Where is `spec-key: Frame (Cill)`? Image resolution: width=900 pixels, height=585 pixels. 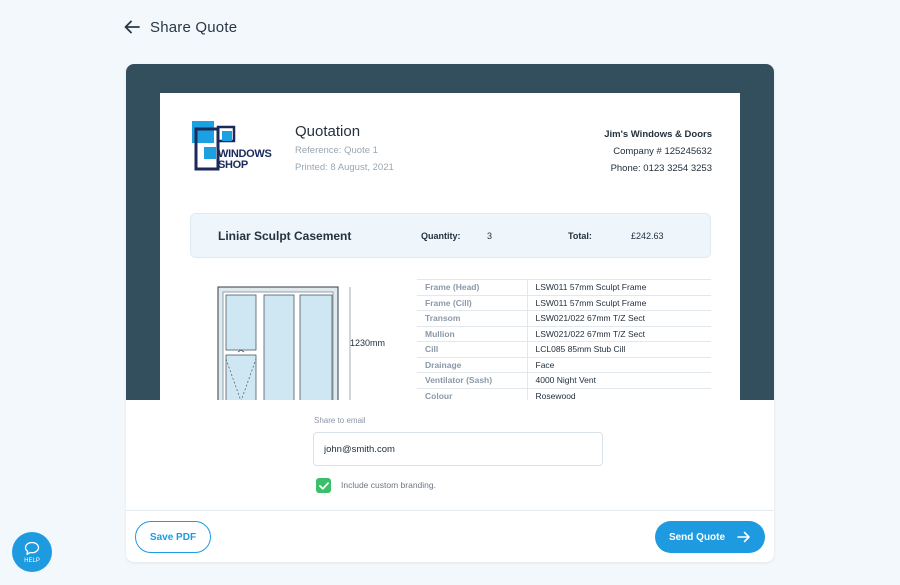 spec-key: Frame (Cill) is located at coordinates (472, 303).